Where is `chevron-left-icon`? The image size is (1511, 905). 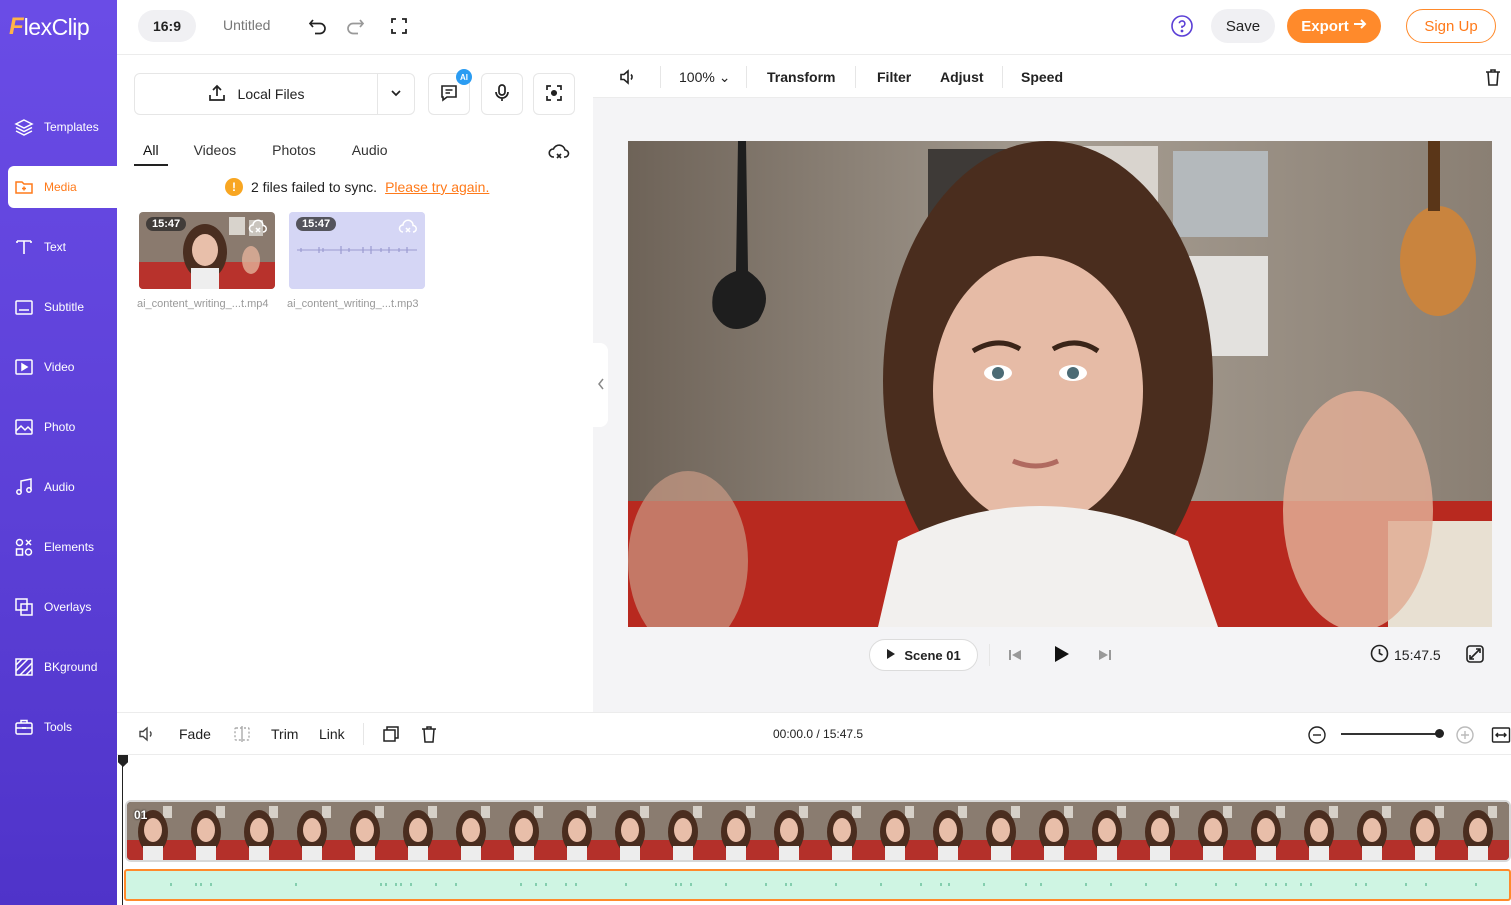 chevron-left-icon is located at coordinates (601, 385).